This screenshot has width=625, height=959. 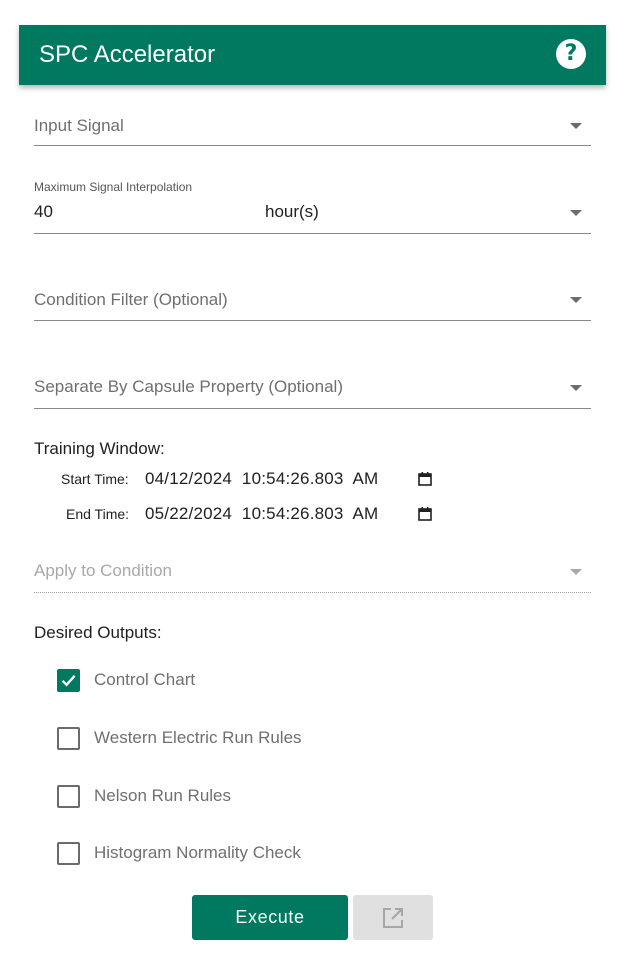 What do you see at coordinates (131, 299) in the screenshot?
I see `condition-filter-label: Condition Filter (Optional)` at bounding box center [131, 299].